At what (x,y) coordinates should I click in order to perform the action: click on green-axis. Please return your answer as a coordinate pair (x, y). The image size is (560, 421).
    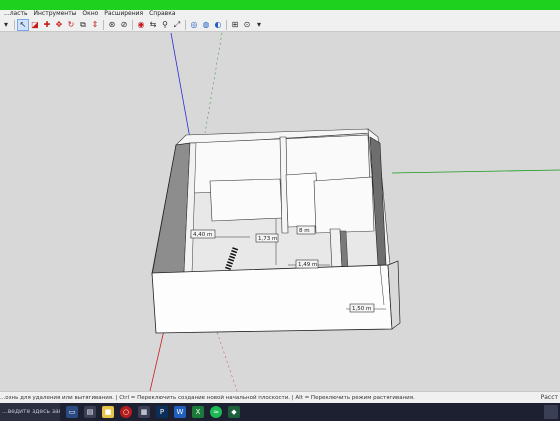
    Looking at the image, I should click on (475, 171).